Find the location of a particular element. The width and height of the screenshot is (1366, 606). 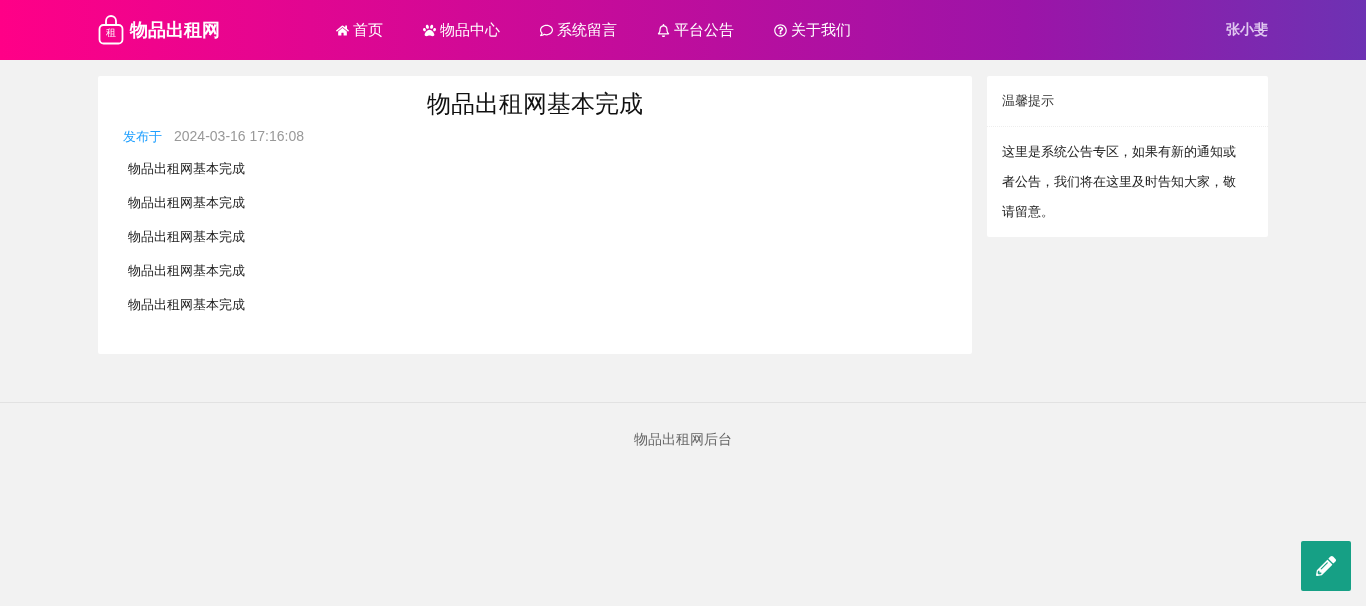

user-name: 张小斐 is located at coordinates (1247, 30).